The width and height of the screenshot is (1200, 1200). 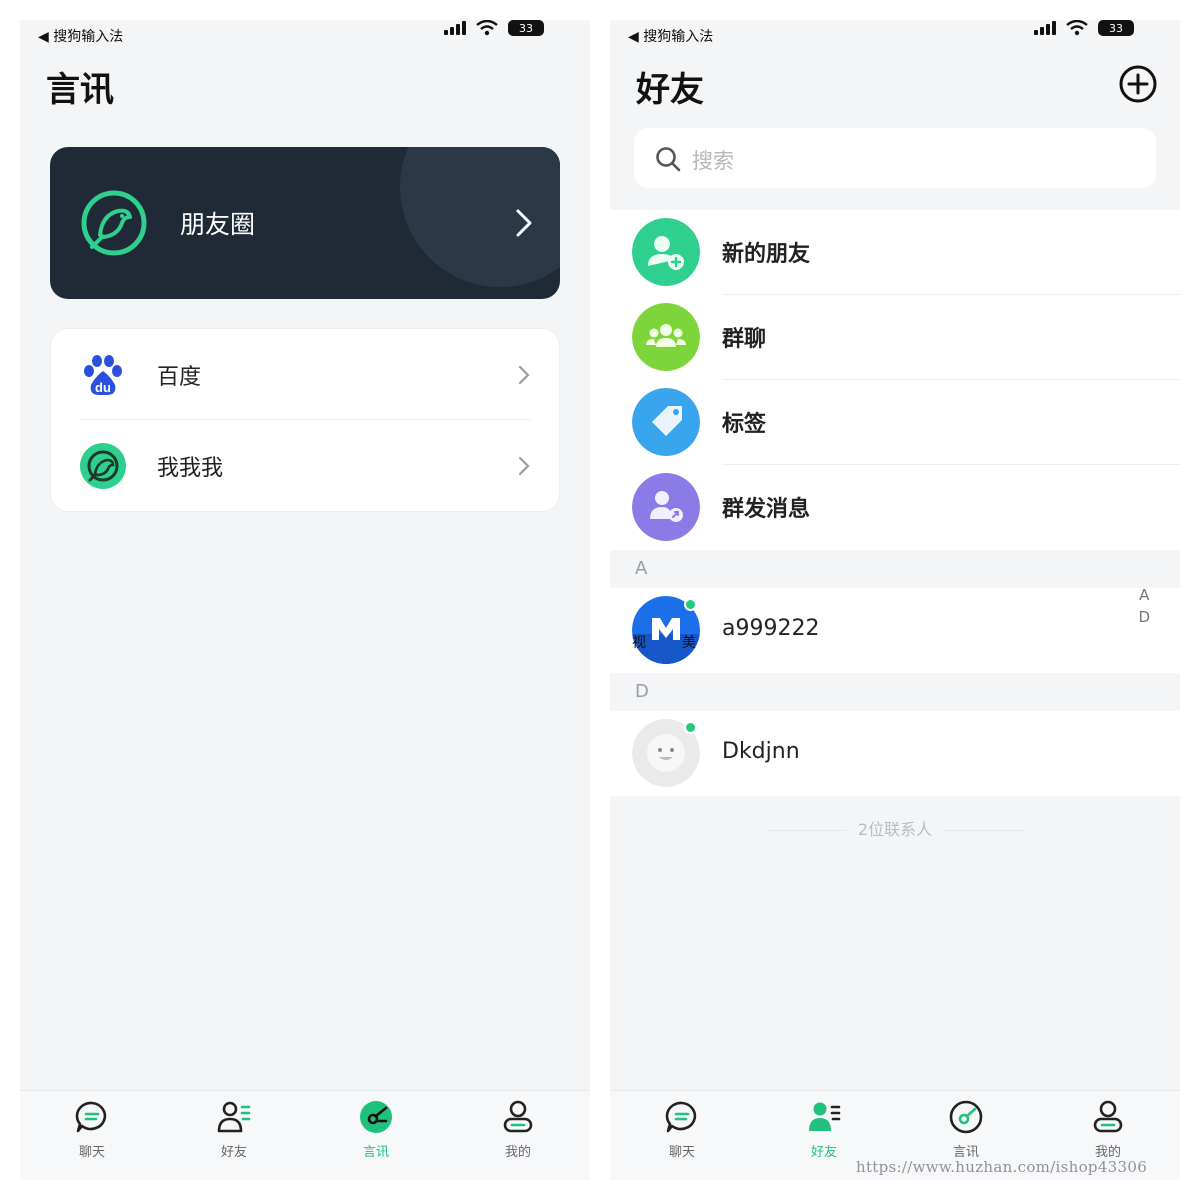 I want to click on add-circle-icon, so click(x=1138, y=84).